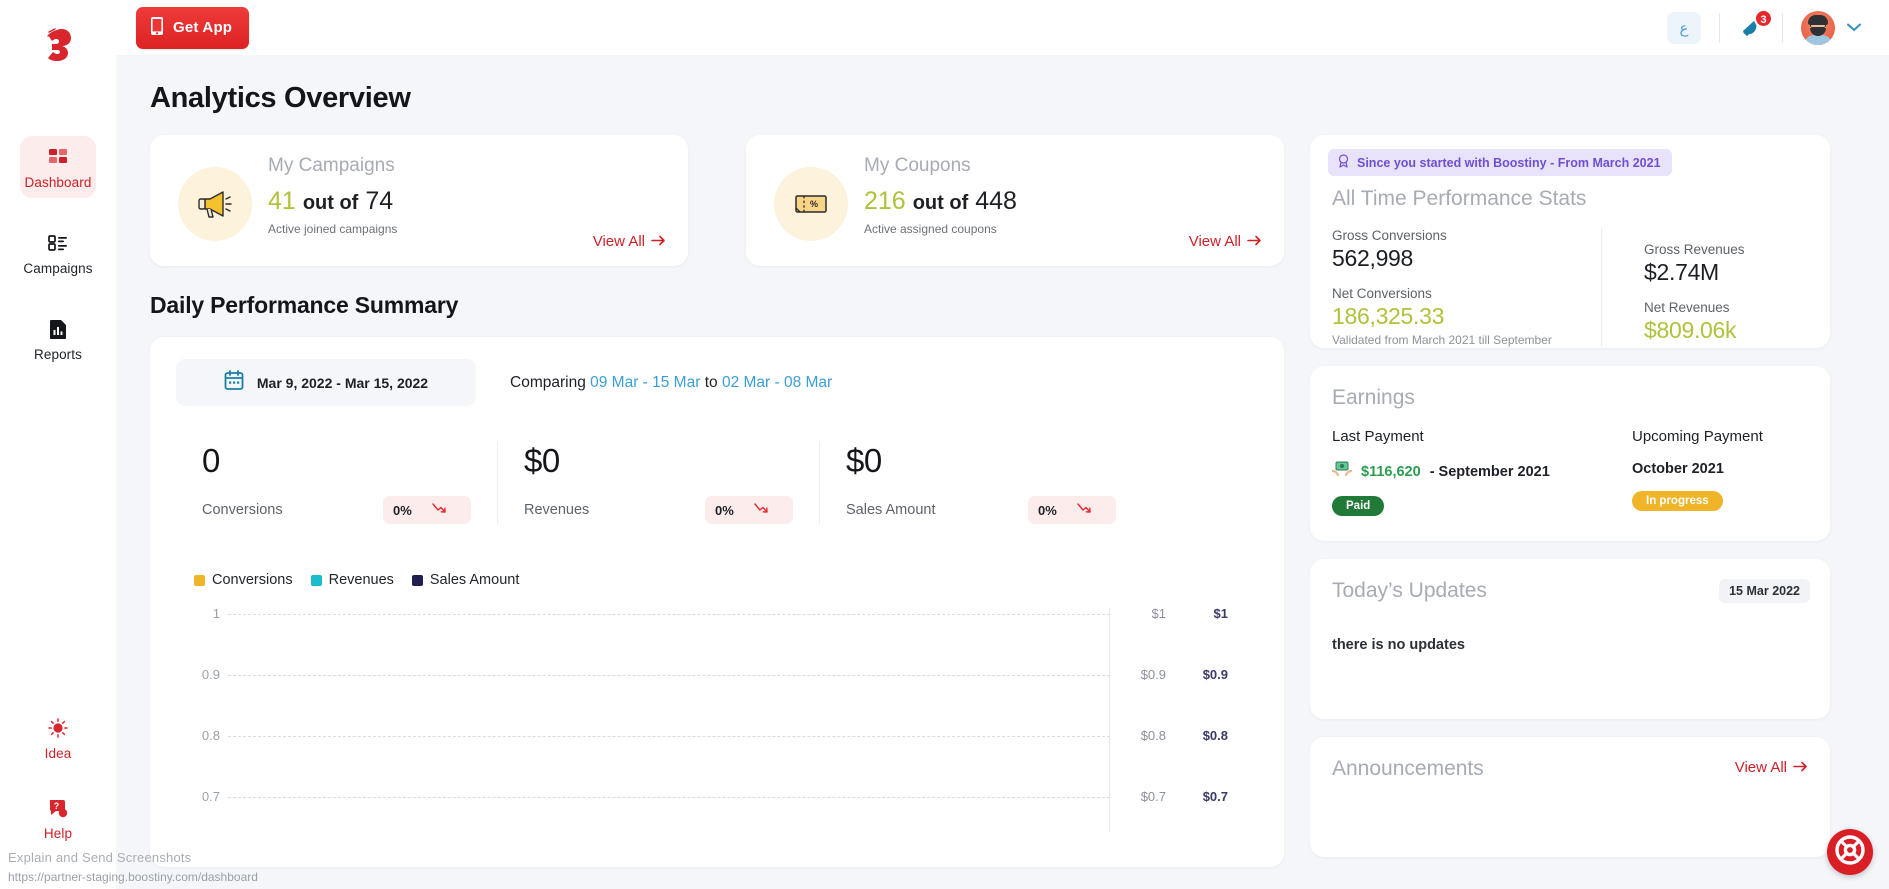 This screenshot has width=1889, height=889. I want to click on metric-change-badge: 0%, so click(1072, 510).